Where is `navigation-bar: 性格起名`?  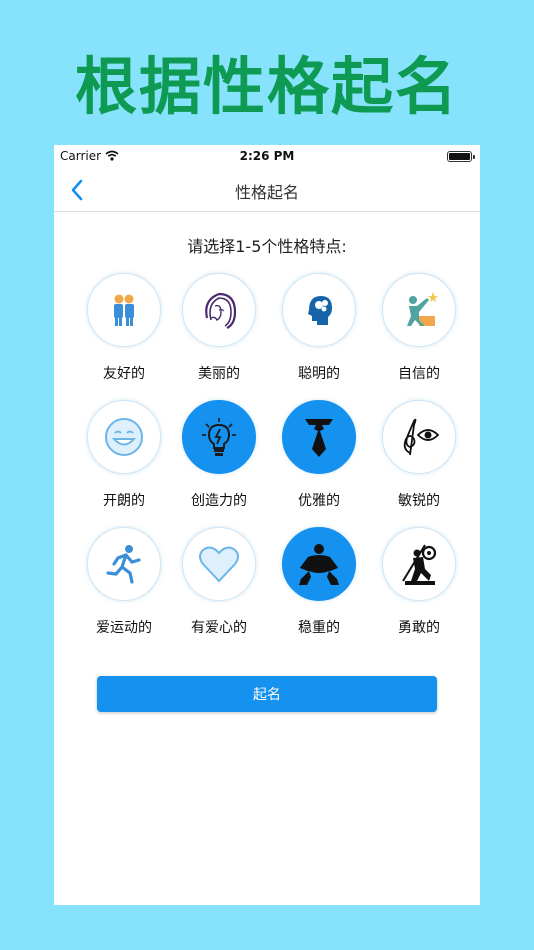 navigation-bar: 性格起名 is located at coordinates (267, 189).